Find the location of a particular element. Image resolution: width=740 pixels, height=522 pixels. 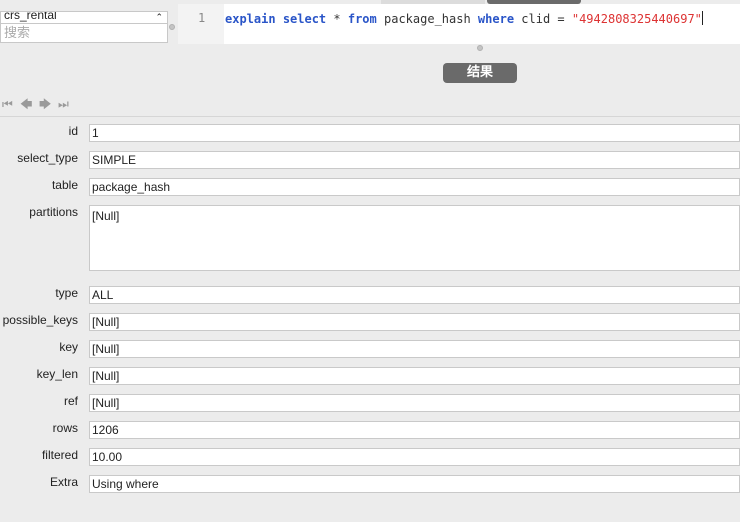

field-value-rows: 1206 is located at coordinates (414, 430).